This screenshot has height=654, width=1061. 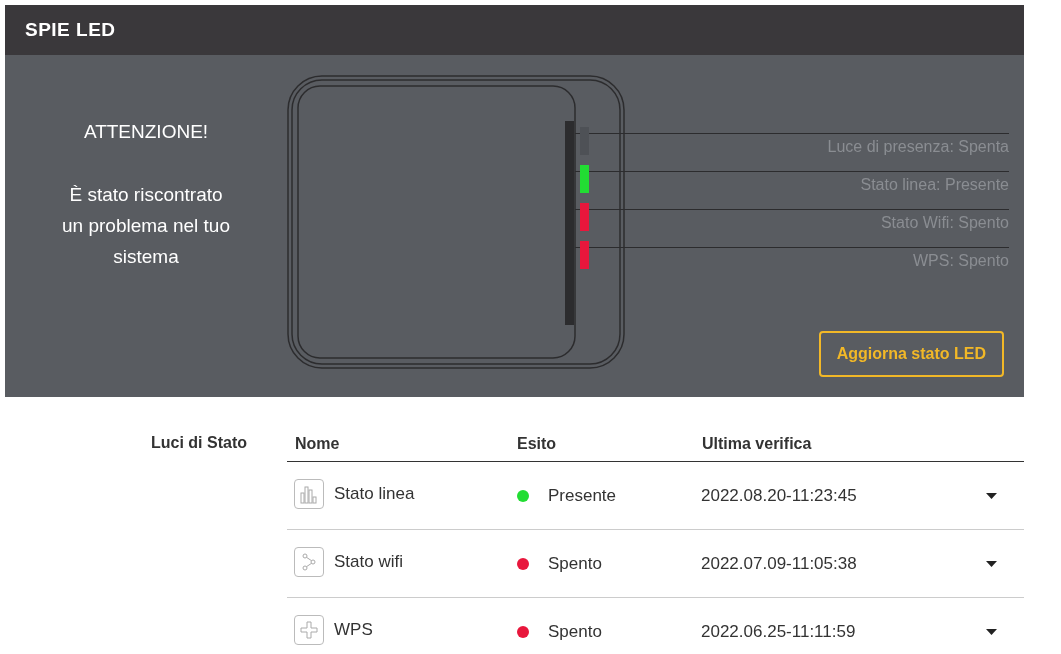 What do you see at coordinates (146, 226) in the screenshot?
I see `alert-message: È stato riscontrato un problema nel tuo sistema` at bounding box center [146, 226].